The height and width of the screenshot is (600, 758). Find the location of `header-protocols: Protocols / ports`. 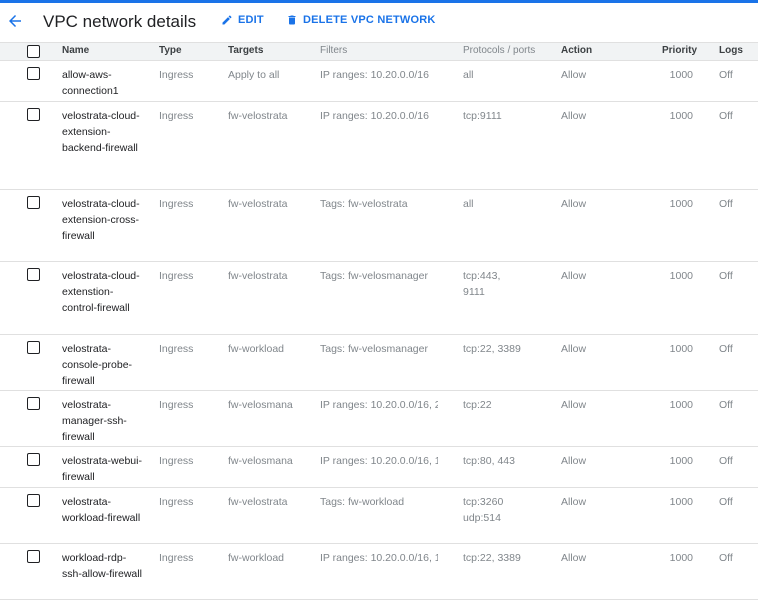

header-protocols: Protocols / ports is located at coordinates (499, 50).